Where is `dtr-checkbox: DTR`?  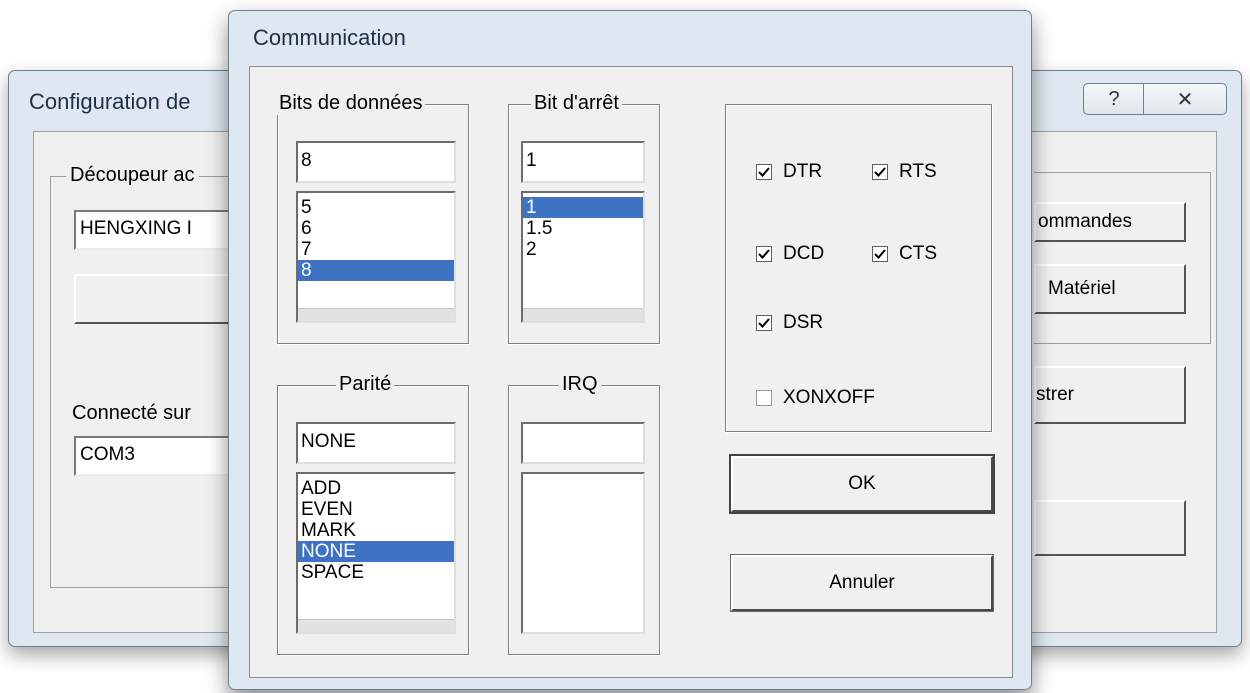 dtr-checkbox: DTR is located at coordinates (789, 172).